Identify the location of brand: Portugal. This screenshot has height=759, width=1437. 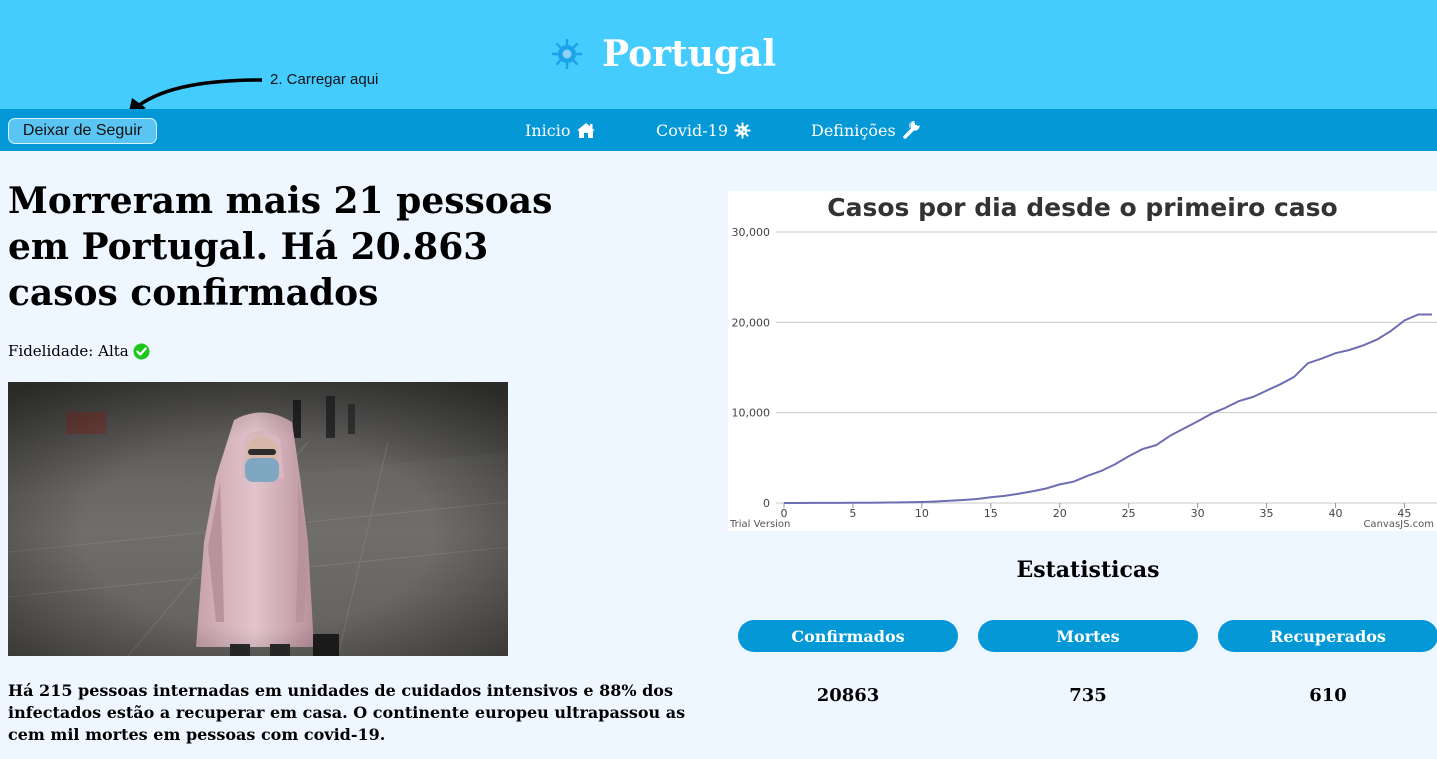
(663, 54).